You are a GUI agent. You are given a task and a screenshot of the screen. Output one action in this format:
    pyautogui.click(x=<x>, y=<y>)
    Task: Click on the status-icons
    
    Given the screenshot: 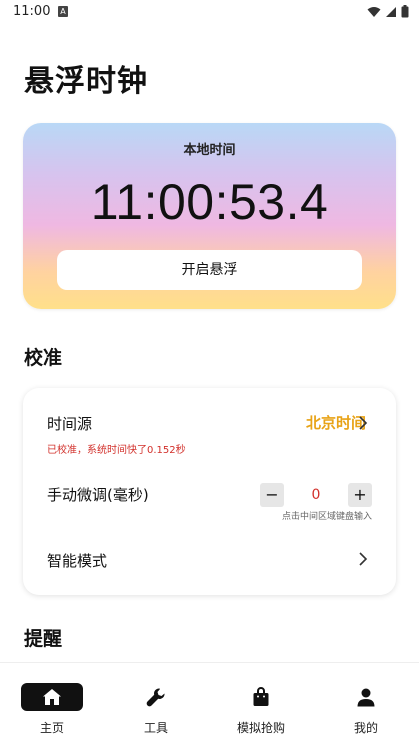 What is the action you would take?
    pyautogui.click(x=388, y=11)
    